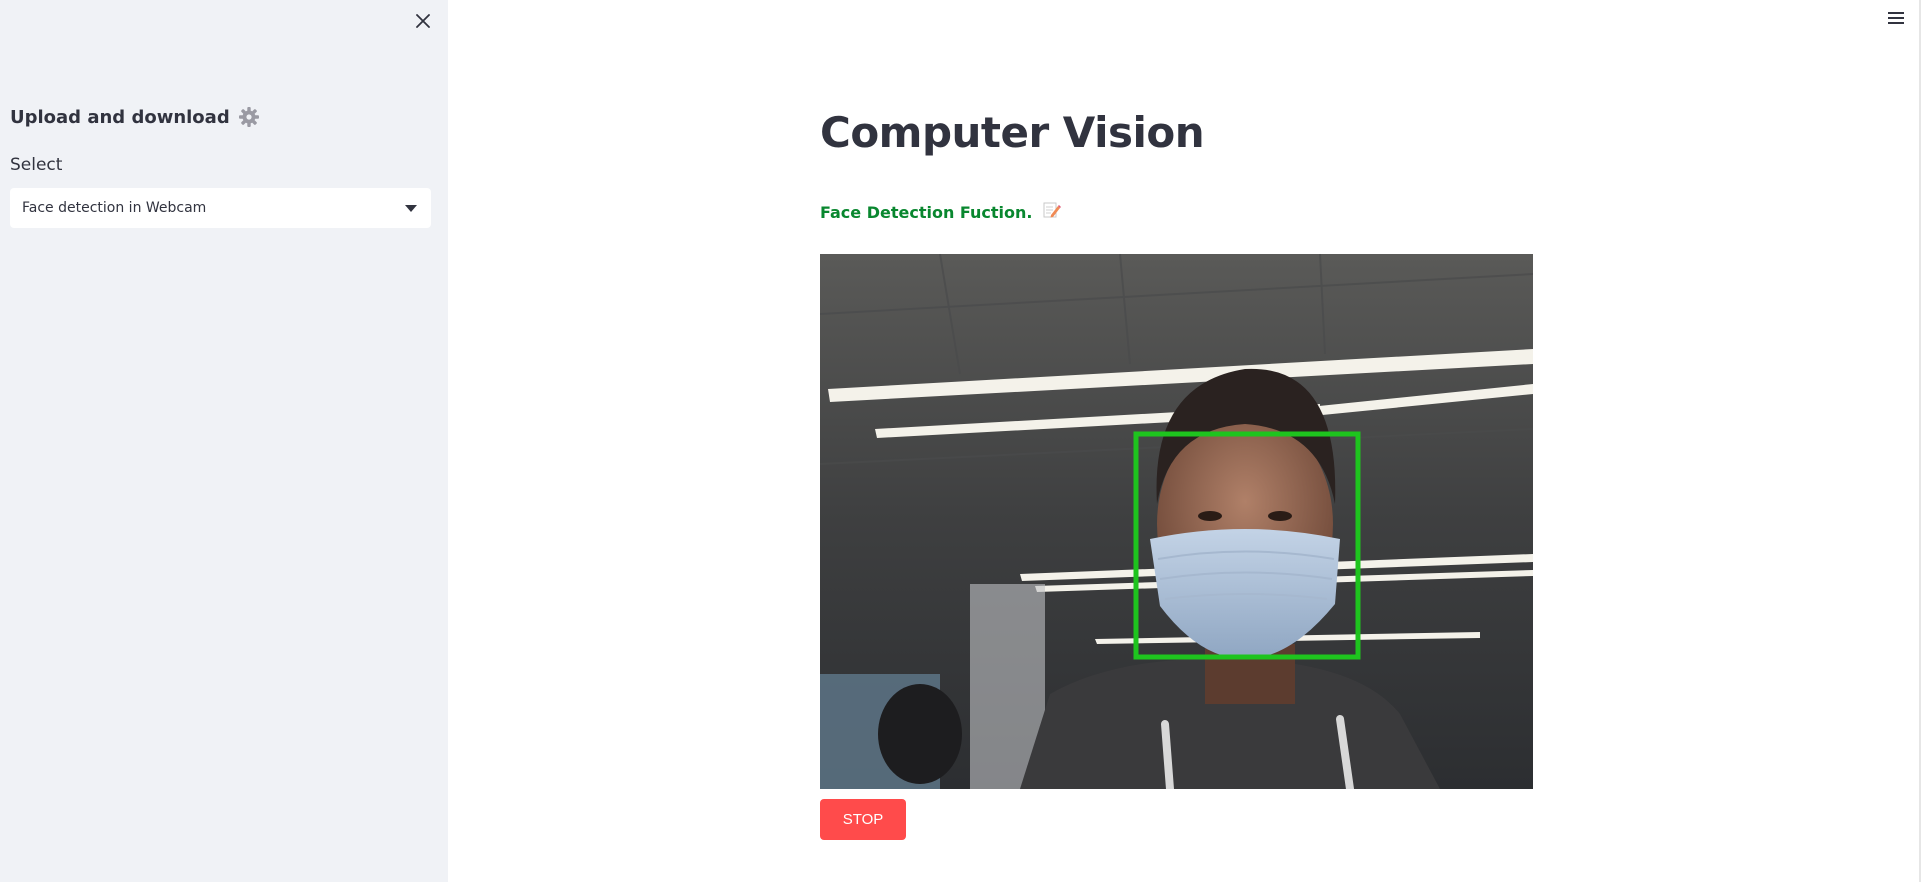  I want to click on select-label: Select, so click(36, 165).